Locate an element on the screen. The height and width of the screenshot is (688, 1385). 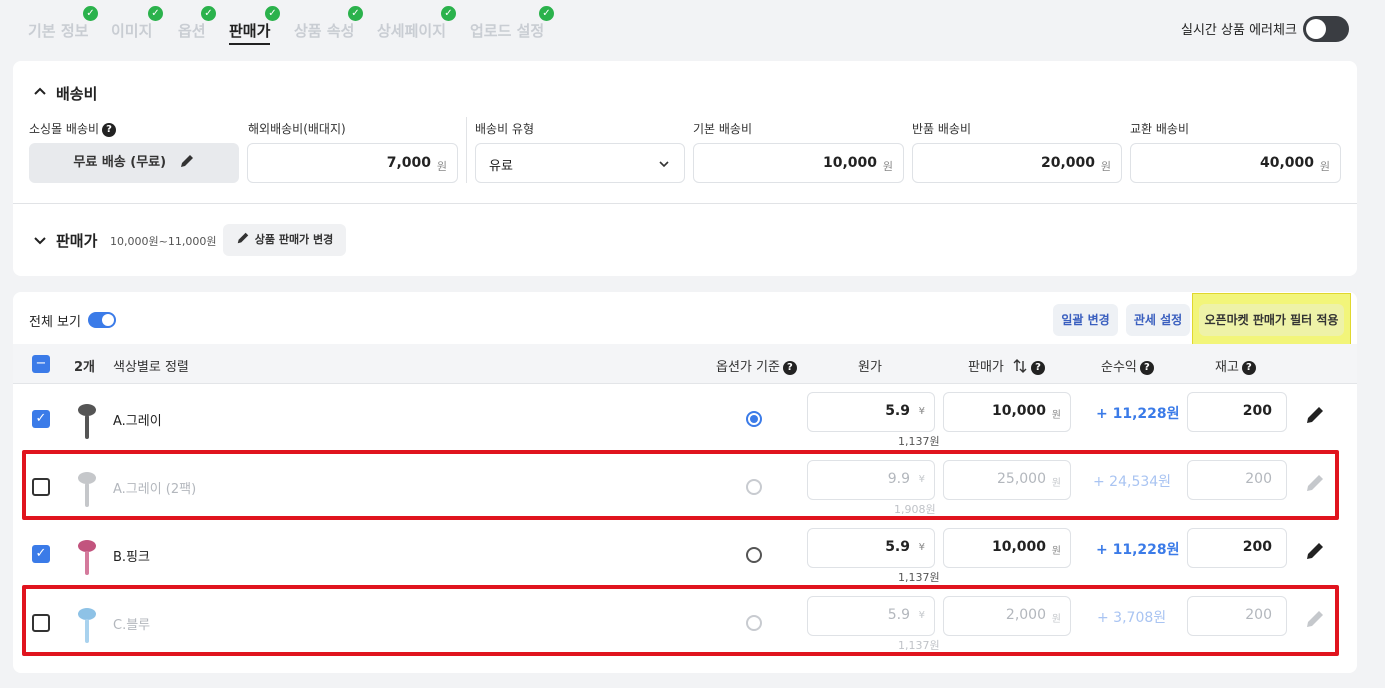
view-all-toggle is located at coordinates (102, 320).